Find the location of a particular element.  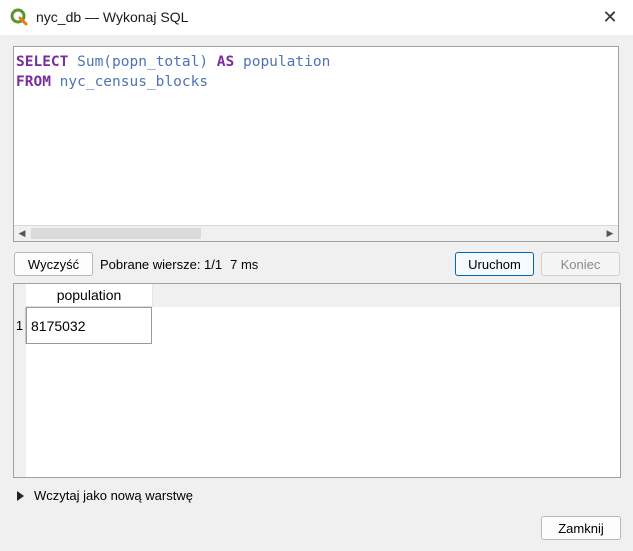

clear-button: Wyczyść is located at coordinates (53, 264).